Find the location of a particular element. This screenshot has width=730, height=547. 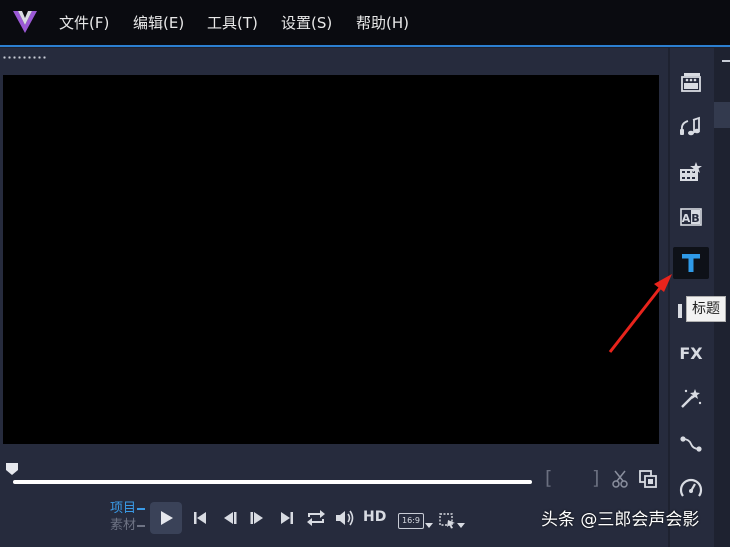

svg-text: A is located at coordinates (686, 218).